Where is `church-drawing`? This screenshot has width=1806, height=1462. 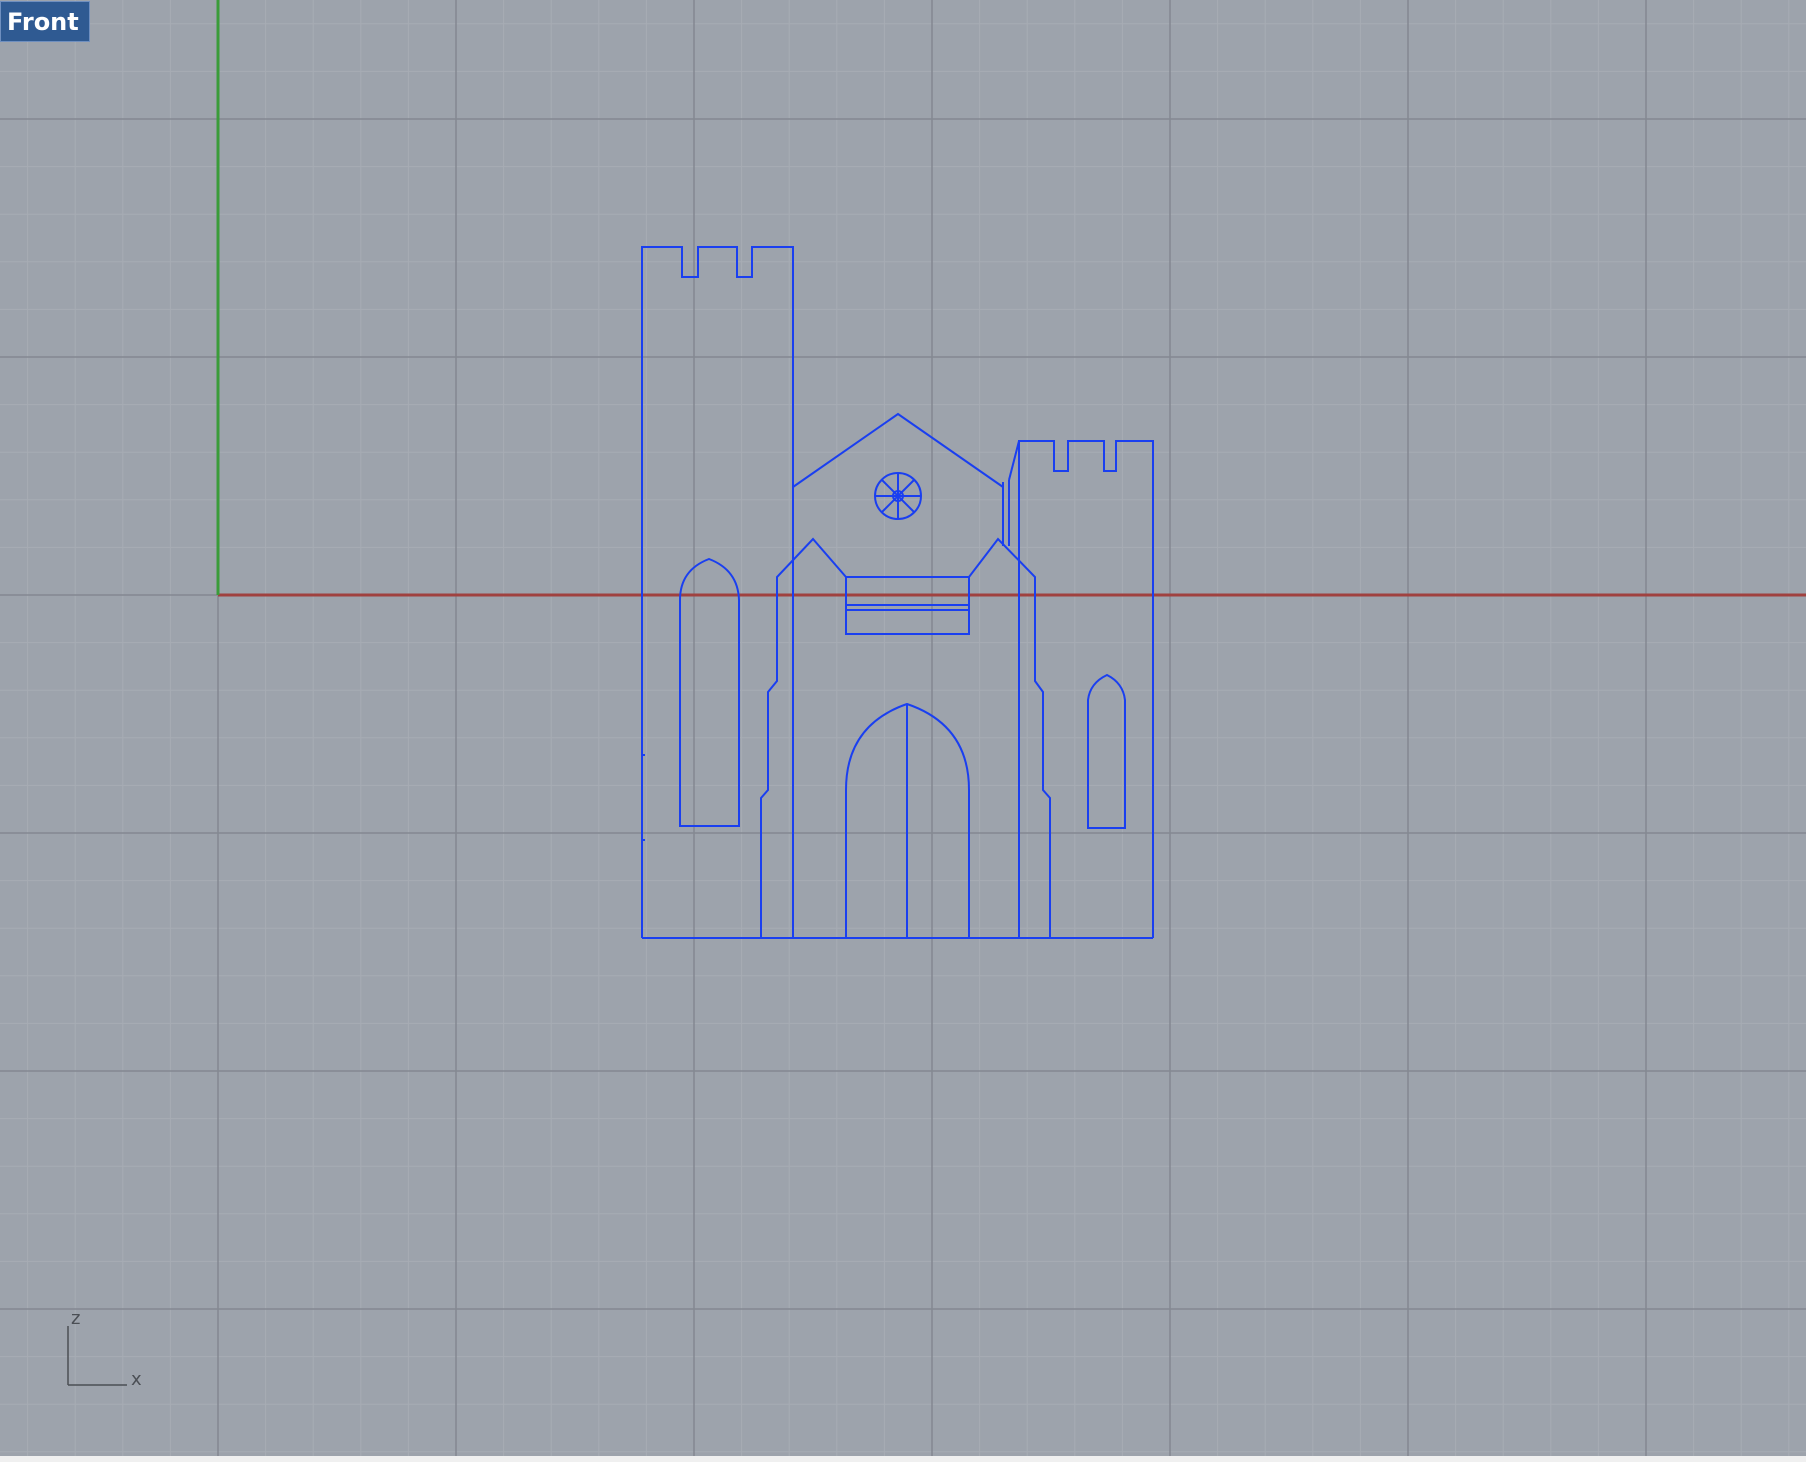 church-drawing is located at coordinates (897, 592).